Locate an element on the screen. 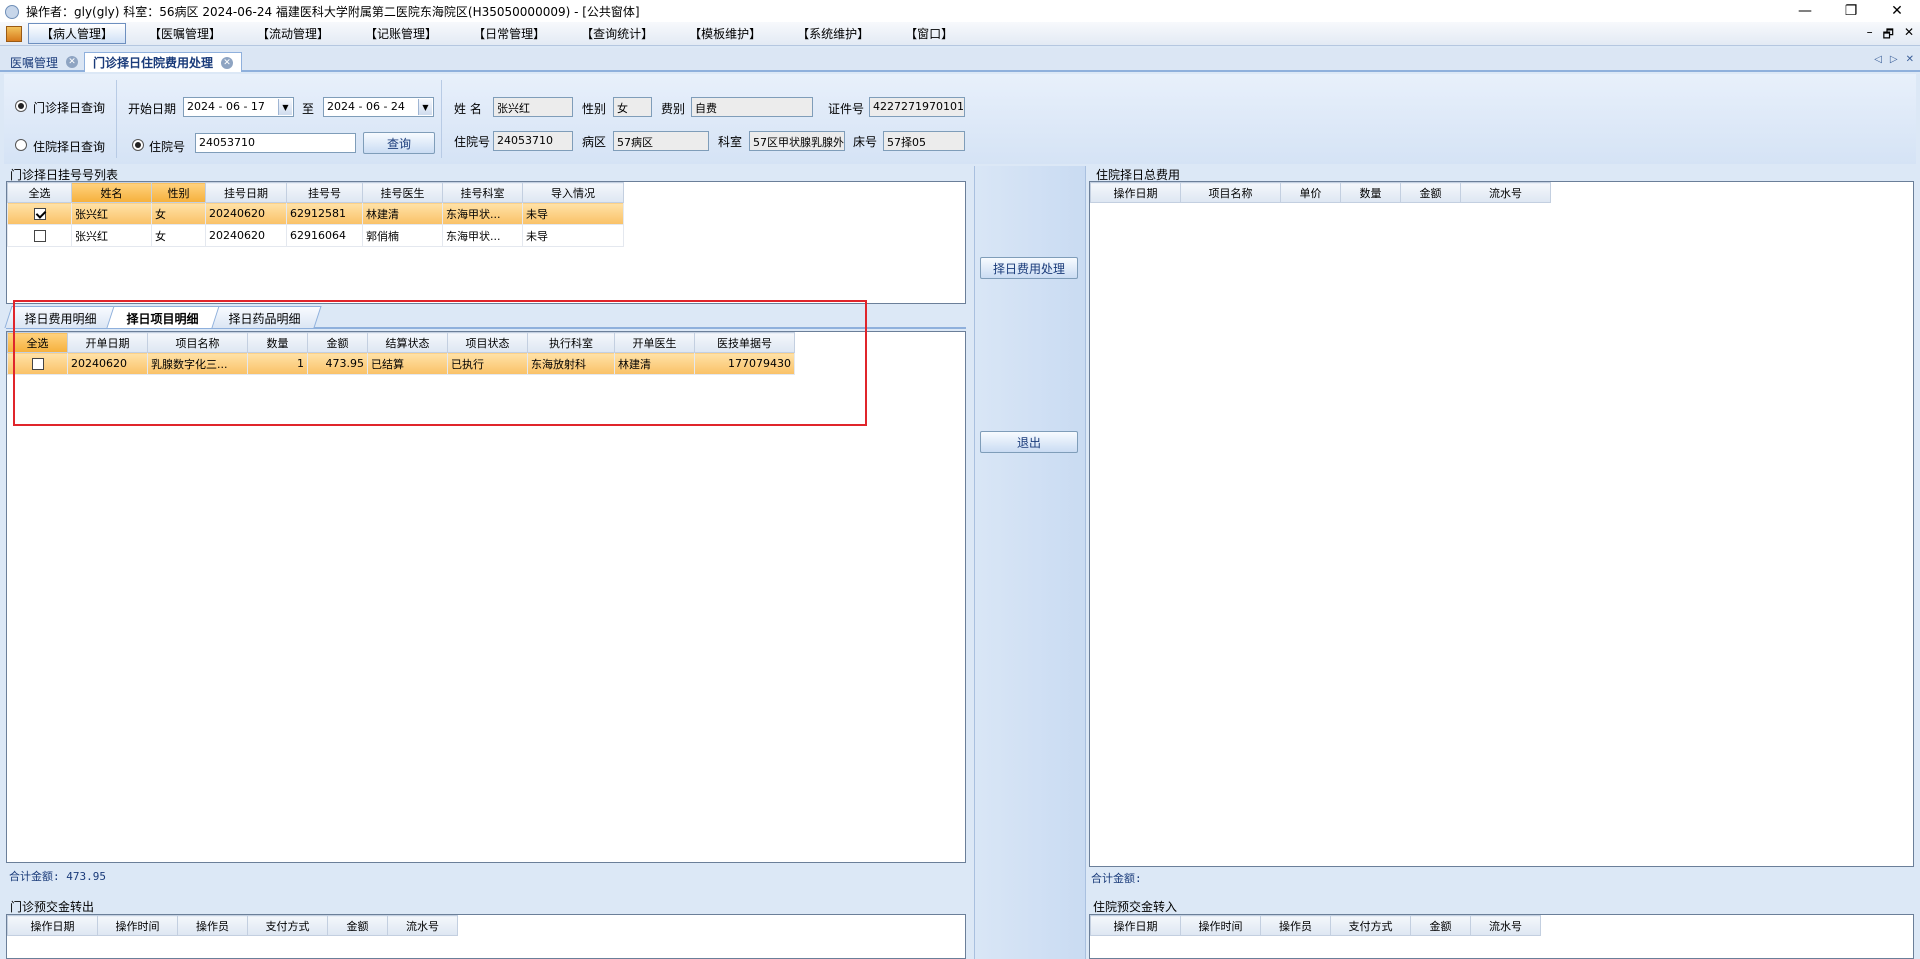  start-date-label: 开始日期 is located at coordinates (152, 109).